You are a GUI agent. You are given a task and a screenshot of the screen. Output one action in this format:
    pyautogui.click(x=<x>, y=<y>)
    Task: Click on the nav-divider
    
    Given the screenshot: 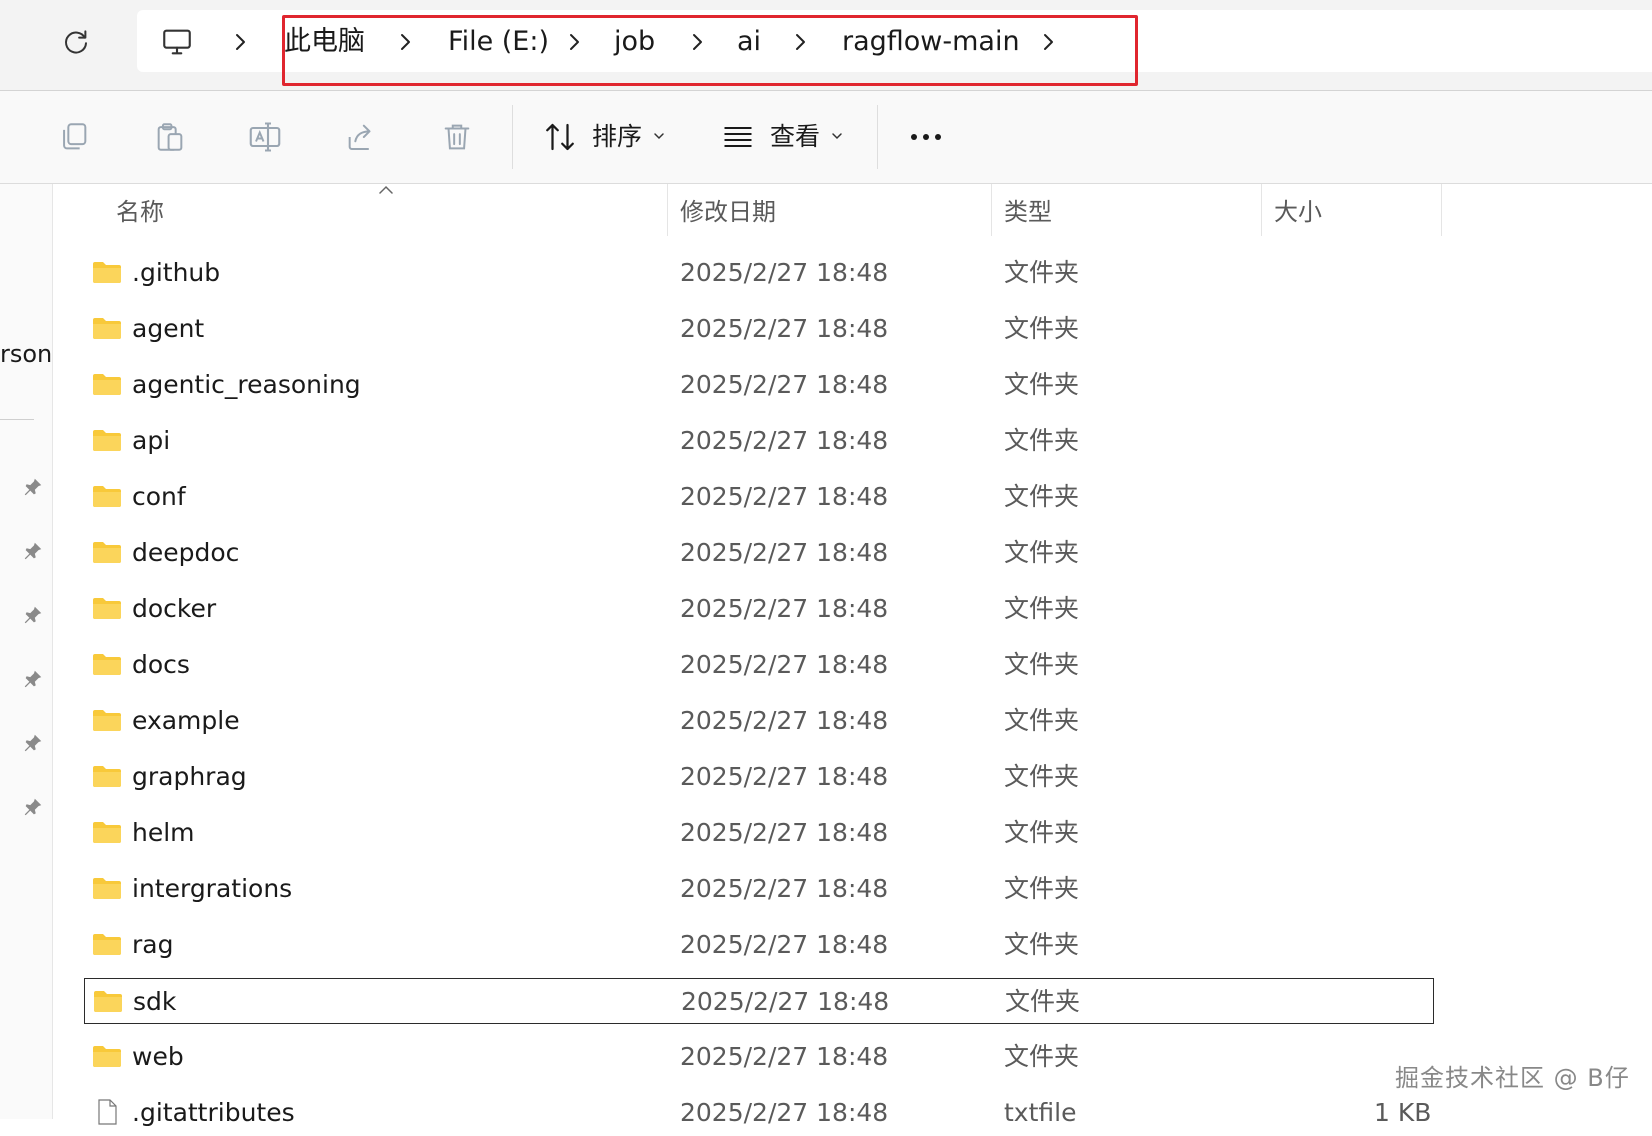 What is the action you would take?
    pyautogui.click(x=17, y=419)
    